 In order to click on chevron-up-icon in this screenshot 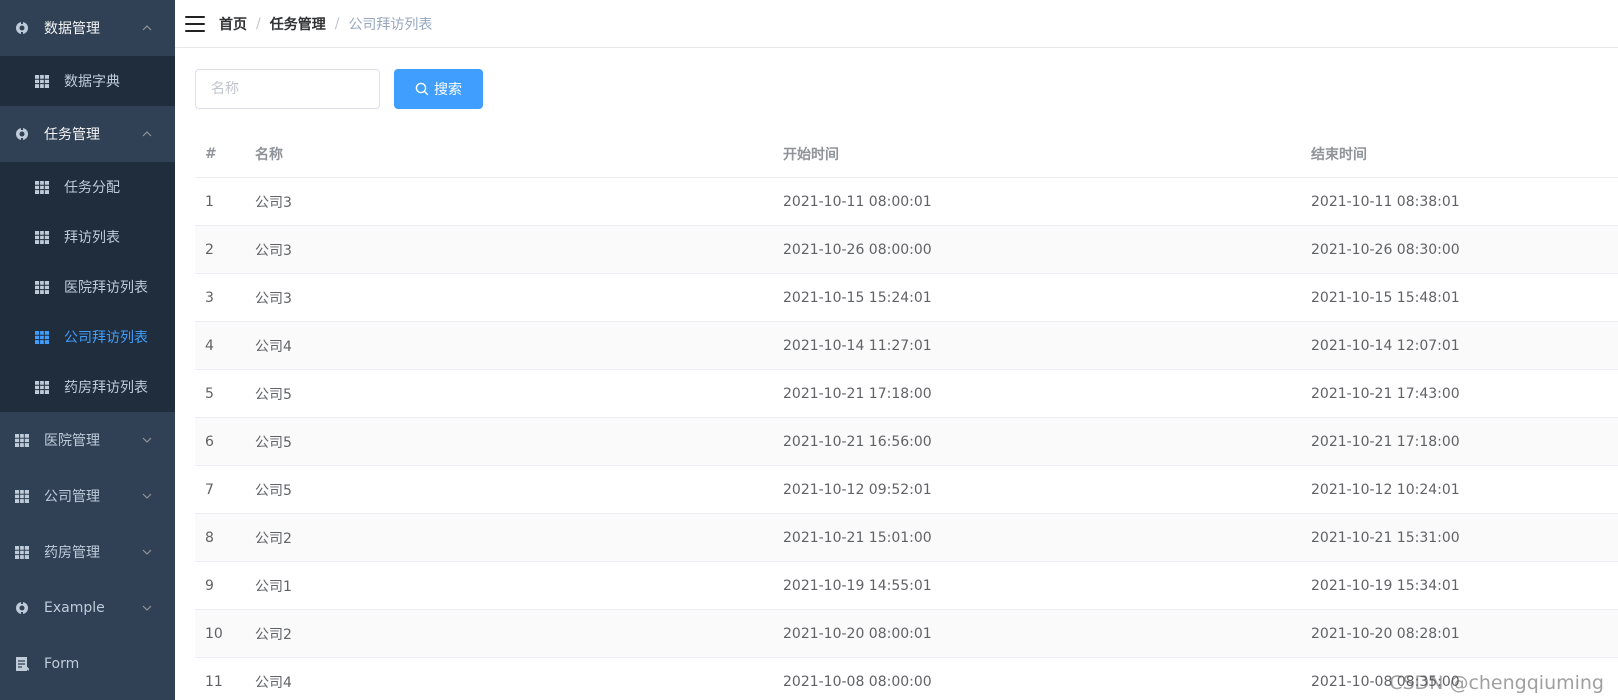, I will do `click(147, 28)`.